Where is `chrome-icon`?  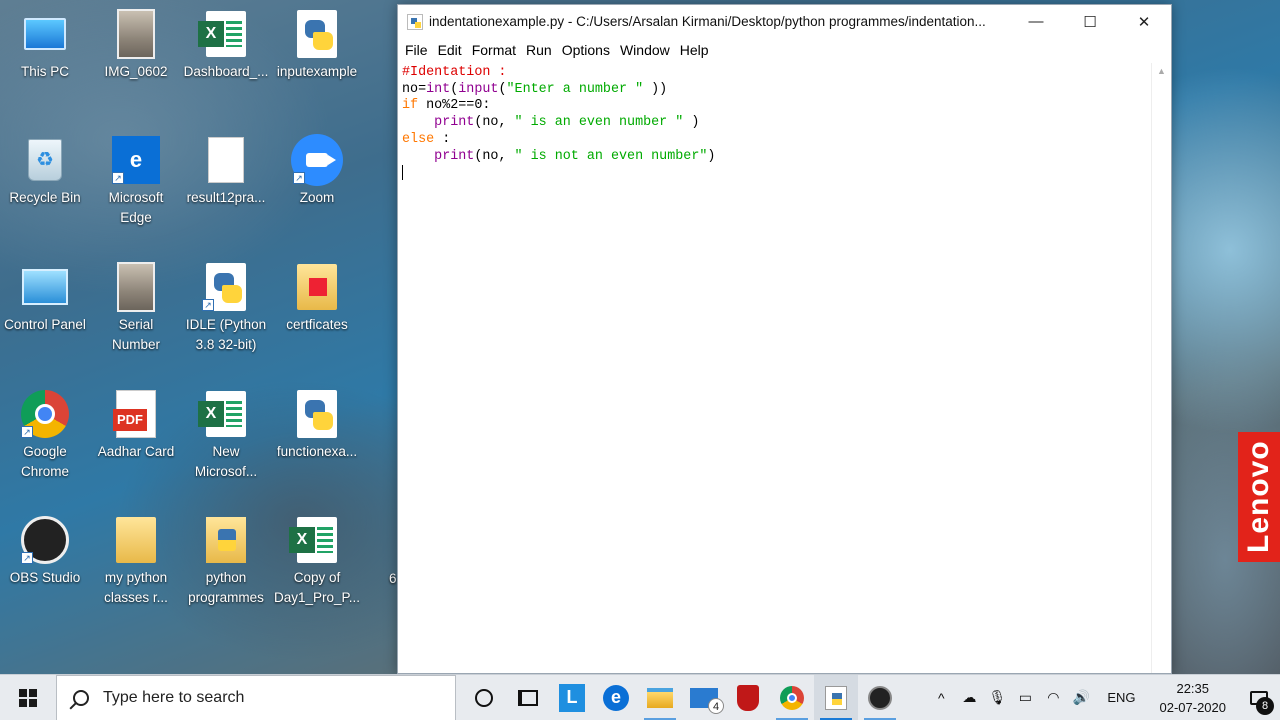 chrome-icon is located at coordinates (792, 697).